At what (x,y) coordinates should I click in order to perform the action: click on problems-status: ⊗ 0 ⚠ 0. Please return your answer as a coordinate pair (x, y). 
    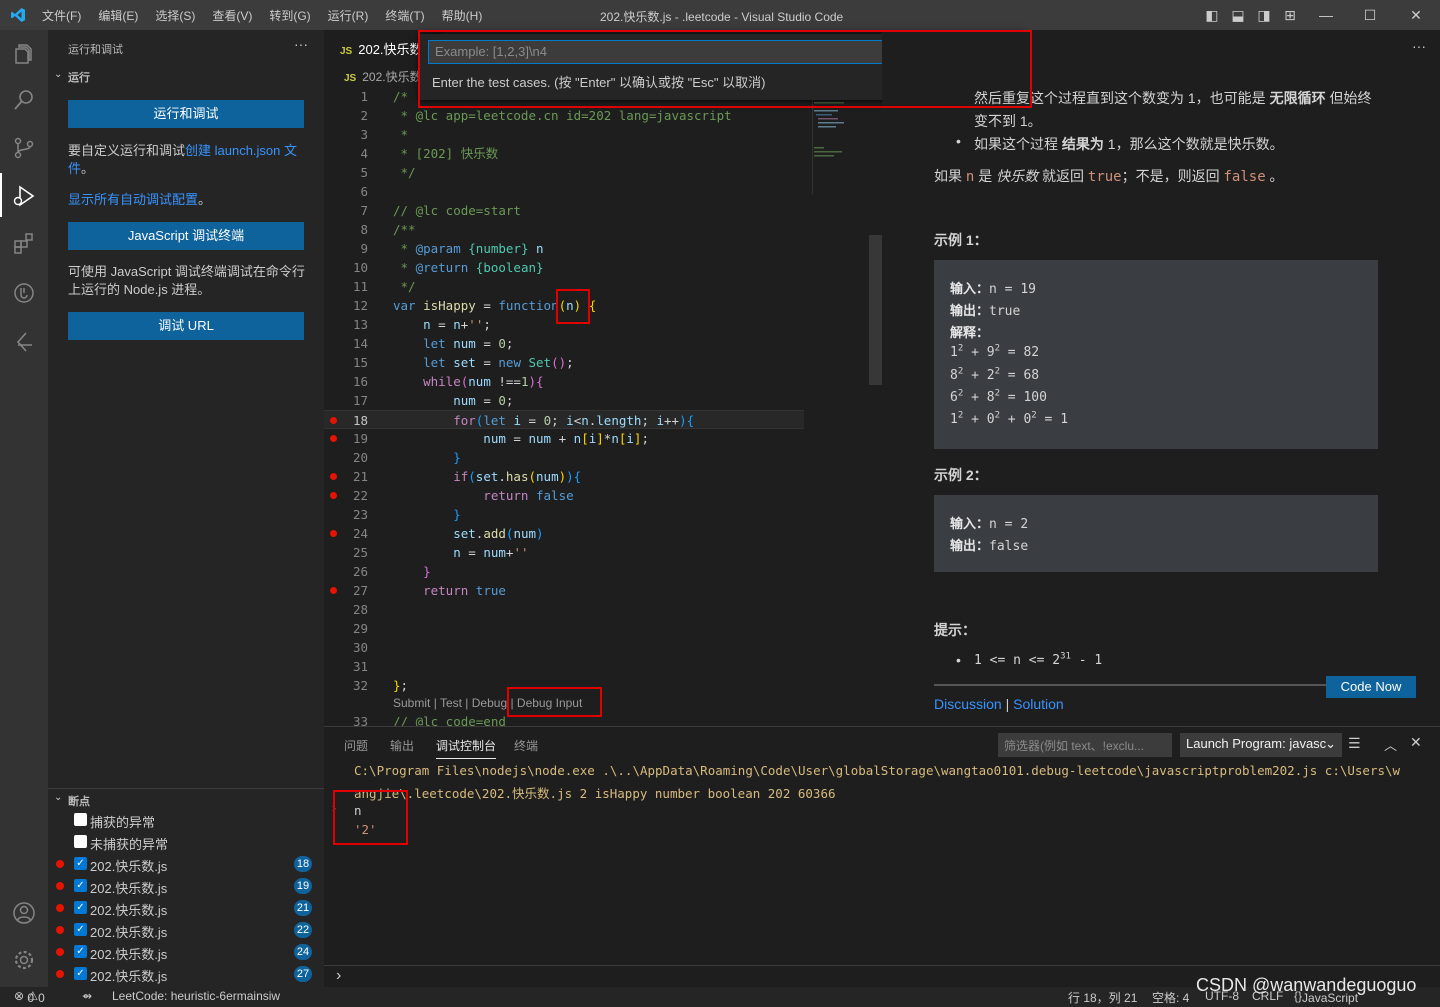
    Looking at the image, I should click on (29, 997).